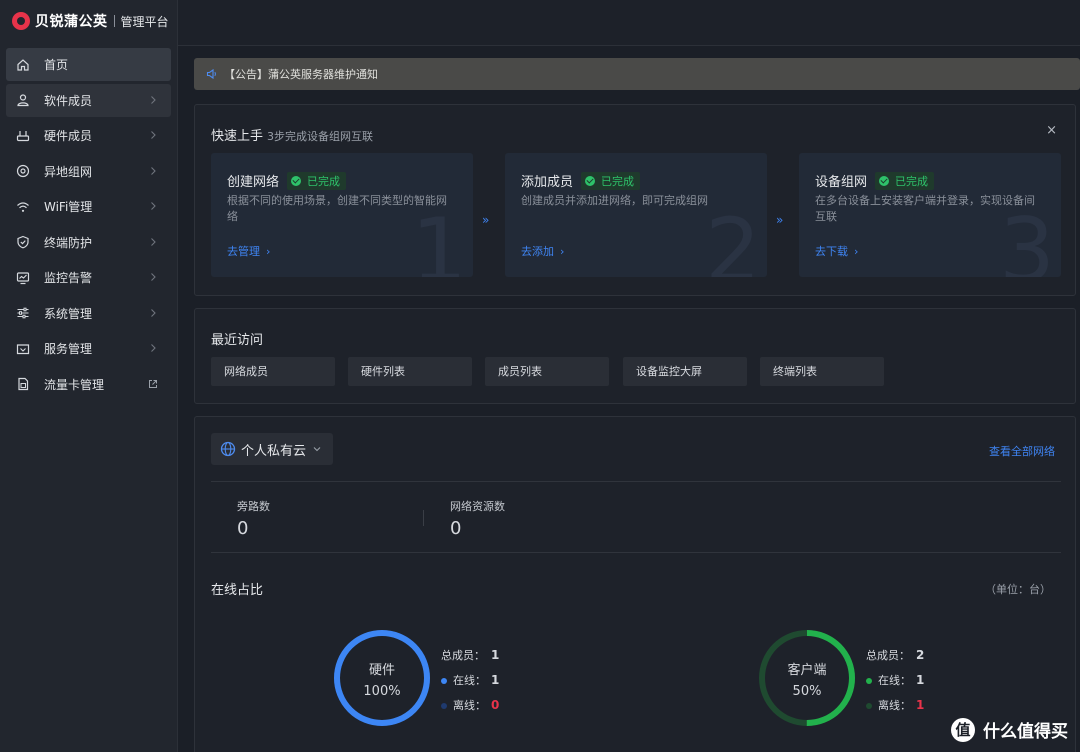 The image size is (1080, 752). What do you see at coordinates (410, 371) in the screenshot?
I see `recent-chip-hardware-list: 硬件列表` at bounding box center [410, 371].